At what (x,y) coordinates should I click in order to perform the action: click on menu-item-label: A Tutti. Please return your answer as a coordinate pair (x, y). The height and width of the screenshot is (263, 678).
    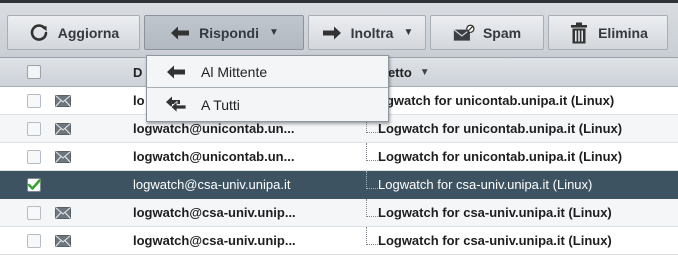
    Looking at the image, I should click on (220, 105).